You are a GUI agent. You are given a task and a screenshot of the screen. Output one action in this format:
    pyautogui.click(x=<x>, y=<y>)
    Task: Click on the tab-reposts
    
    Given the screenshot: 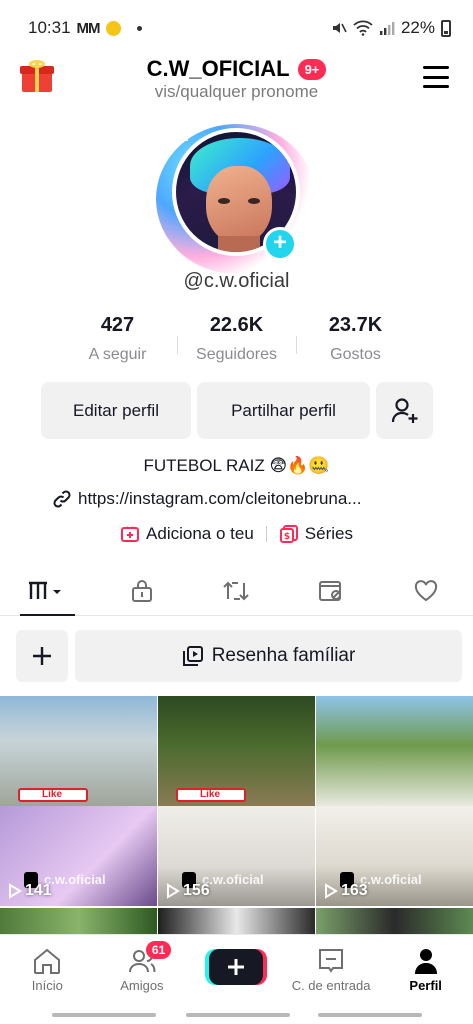 What is the action you would take?
    pyautogui.click(x=236, y=590)
    